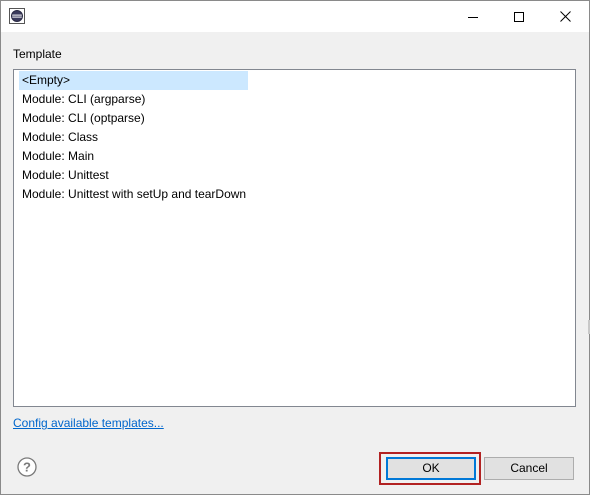 The height and width of the screenshot is (495, 590). I want to click on cancel-button: Cancel, so click(529, 468).